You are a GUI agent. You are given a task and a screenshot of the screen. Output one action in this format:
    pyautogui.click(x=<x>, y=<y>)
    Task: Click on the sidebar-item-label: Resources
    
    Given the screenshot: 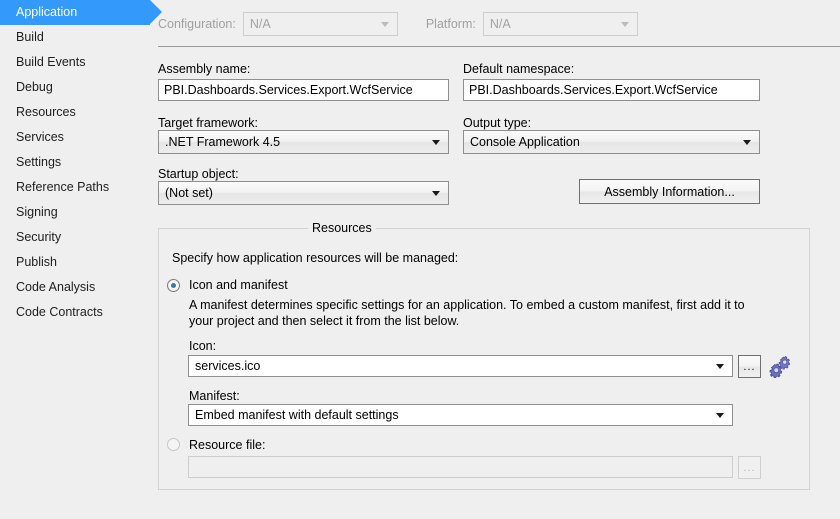 What is the action you would take?
    pyautogui.click(x=46, y=112)
    